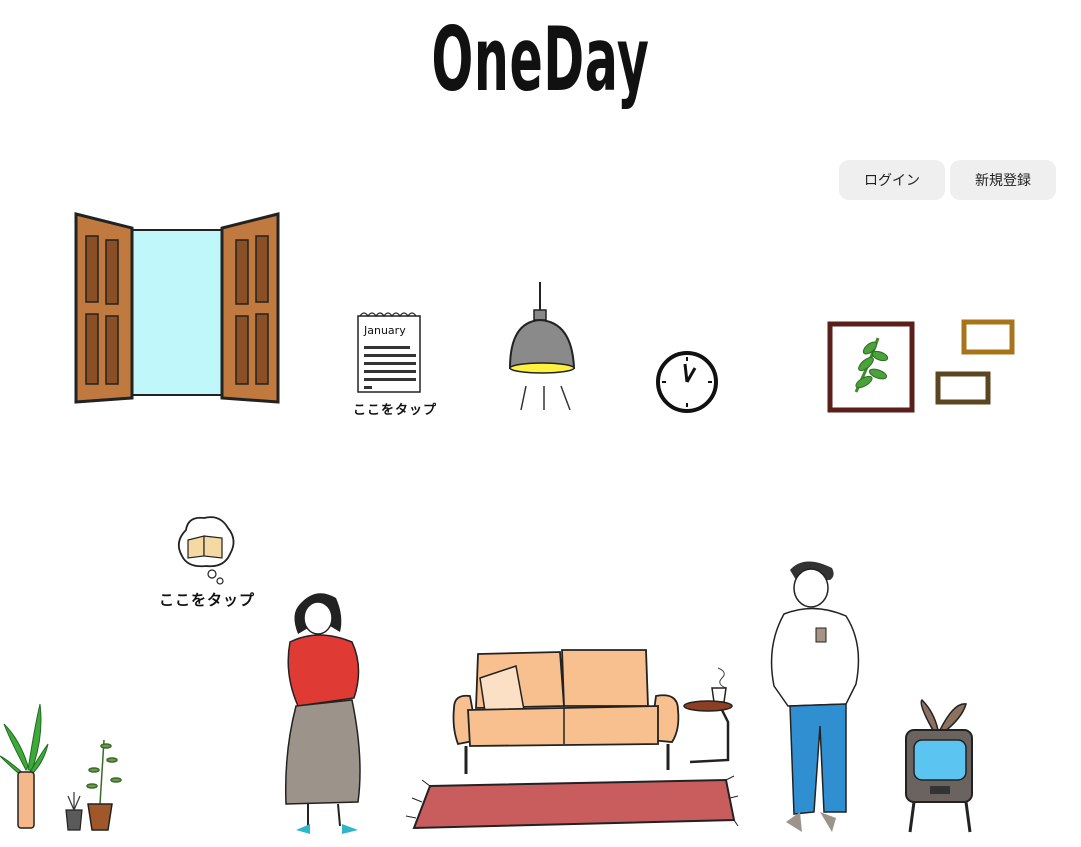  Describe the element at coordinates (892, 180) in the screenshot. I see `login-button: ログイン` at that location.